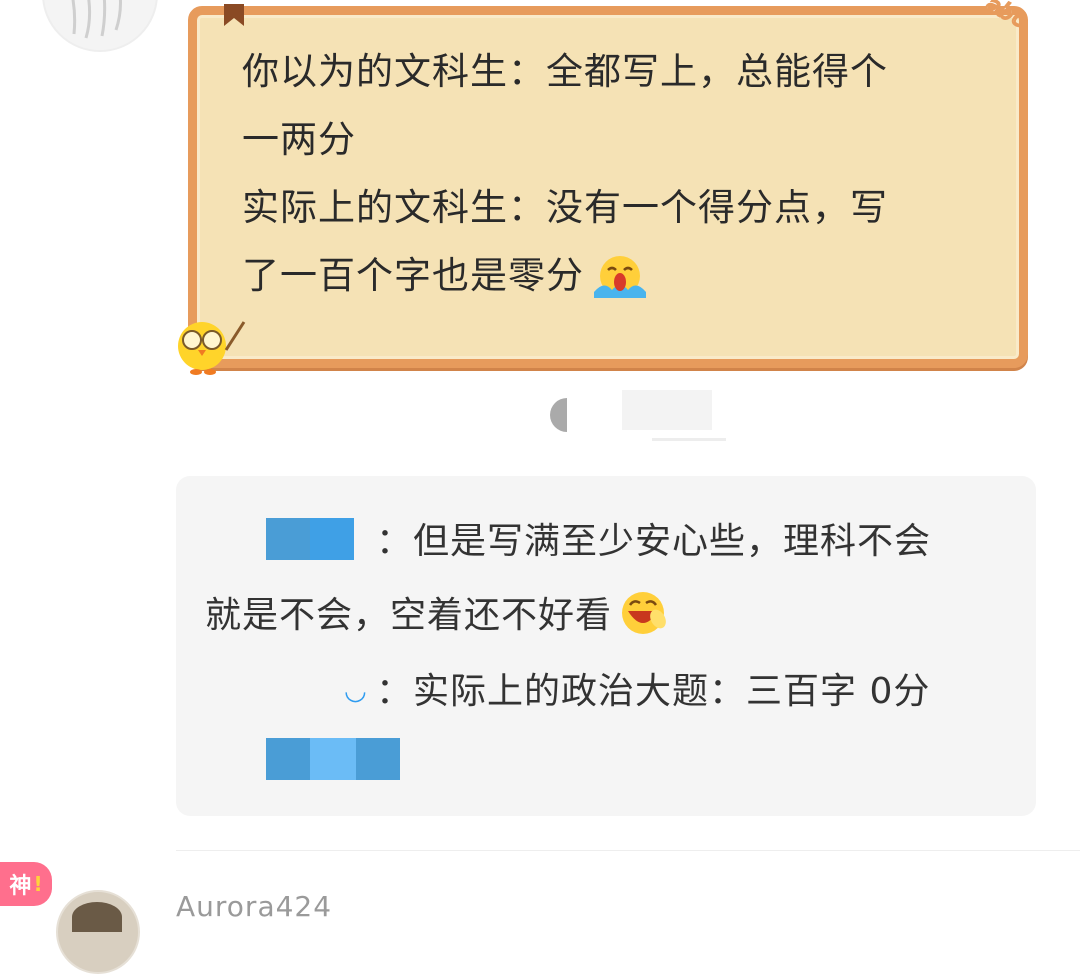  I want to click on comment-line-1: 你以为的文科生：全都写上，总能得个, so click(565, 71).